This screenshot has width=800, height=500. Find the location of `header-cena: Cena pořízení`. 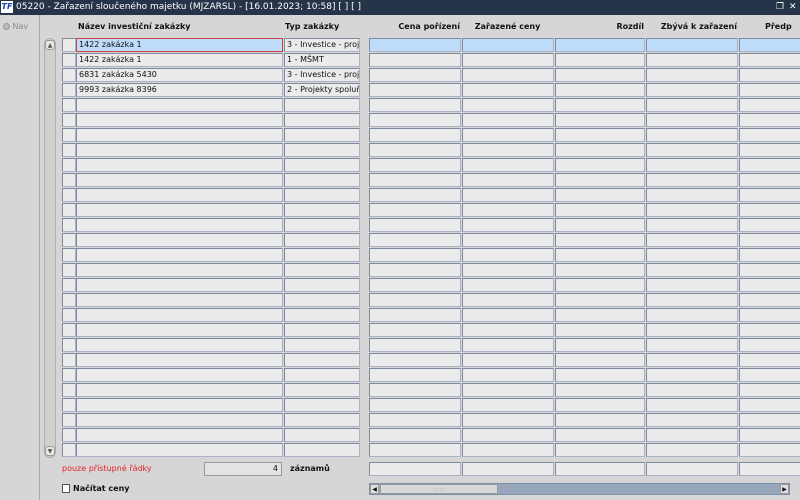

header-cena: Cena pořízení is located at coordinates (414, 26).